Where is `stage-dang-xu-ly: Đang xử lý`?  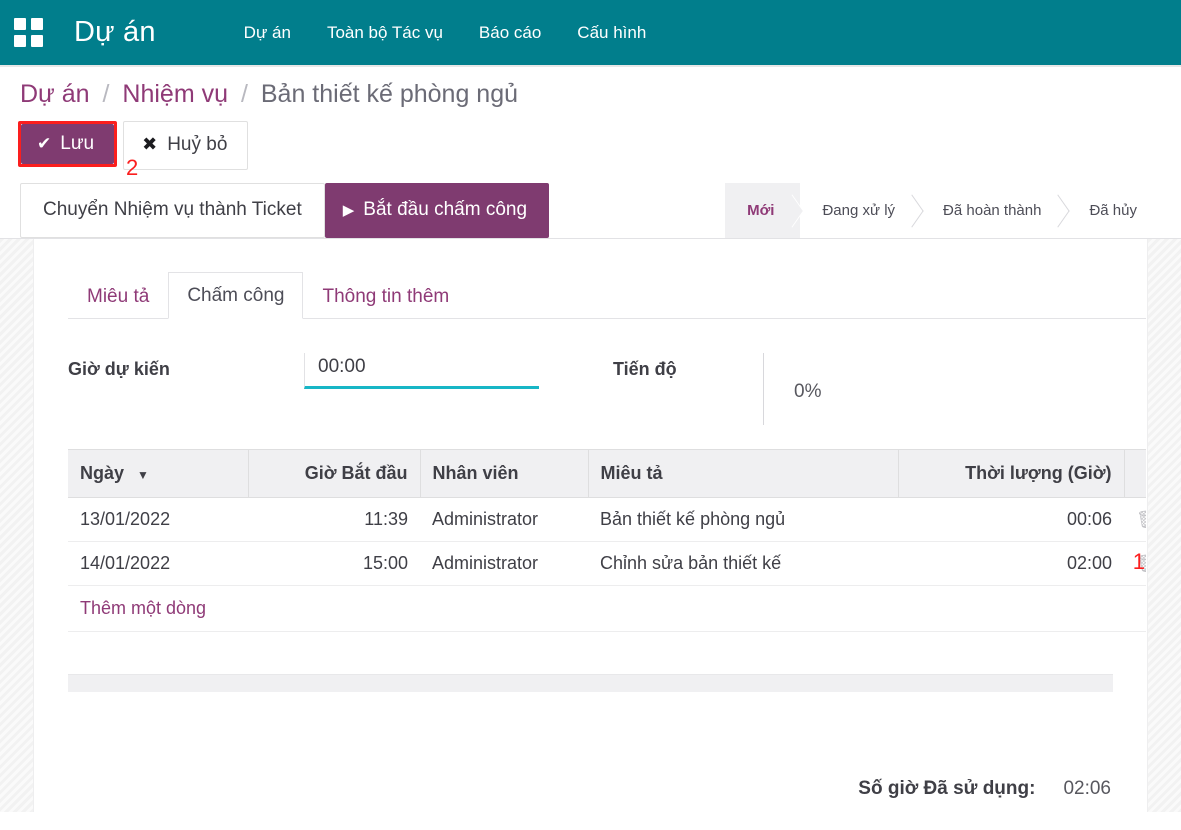
stage-dang-xu-ly: Đang xử lý is located at coordinates (861, 210).